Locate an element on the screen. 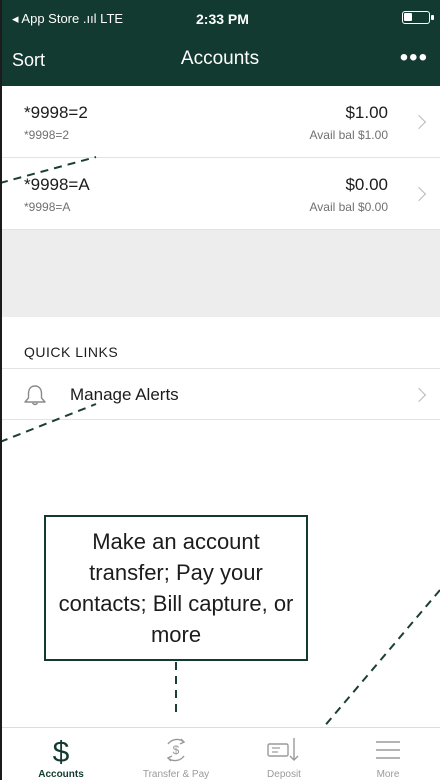  page-title: Accounts is located at coordinates (220, 58).